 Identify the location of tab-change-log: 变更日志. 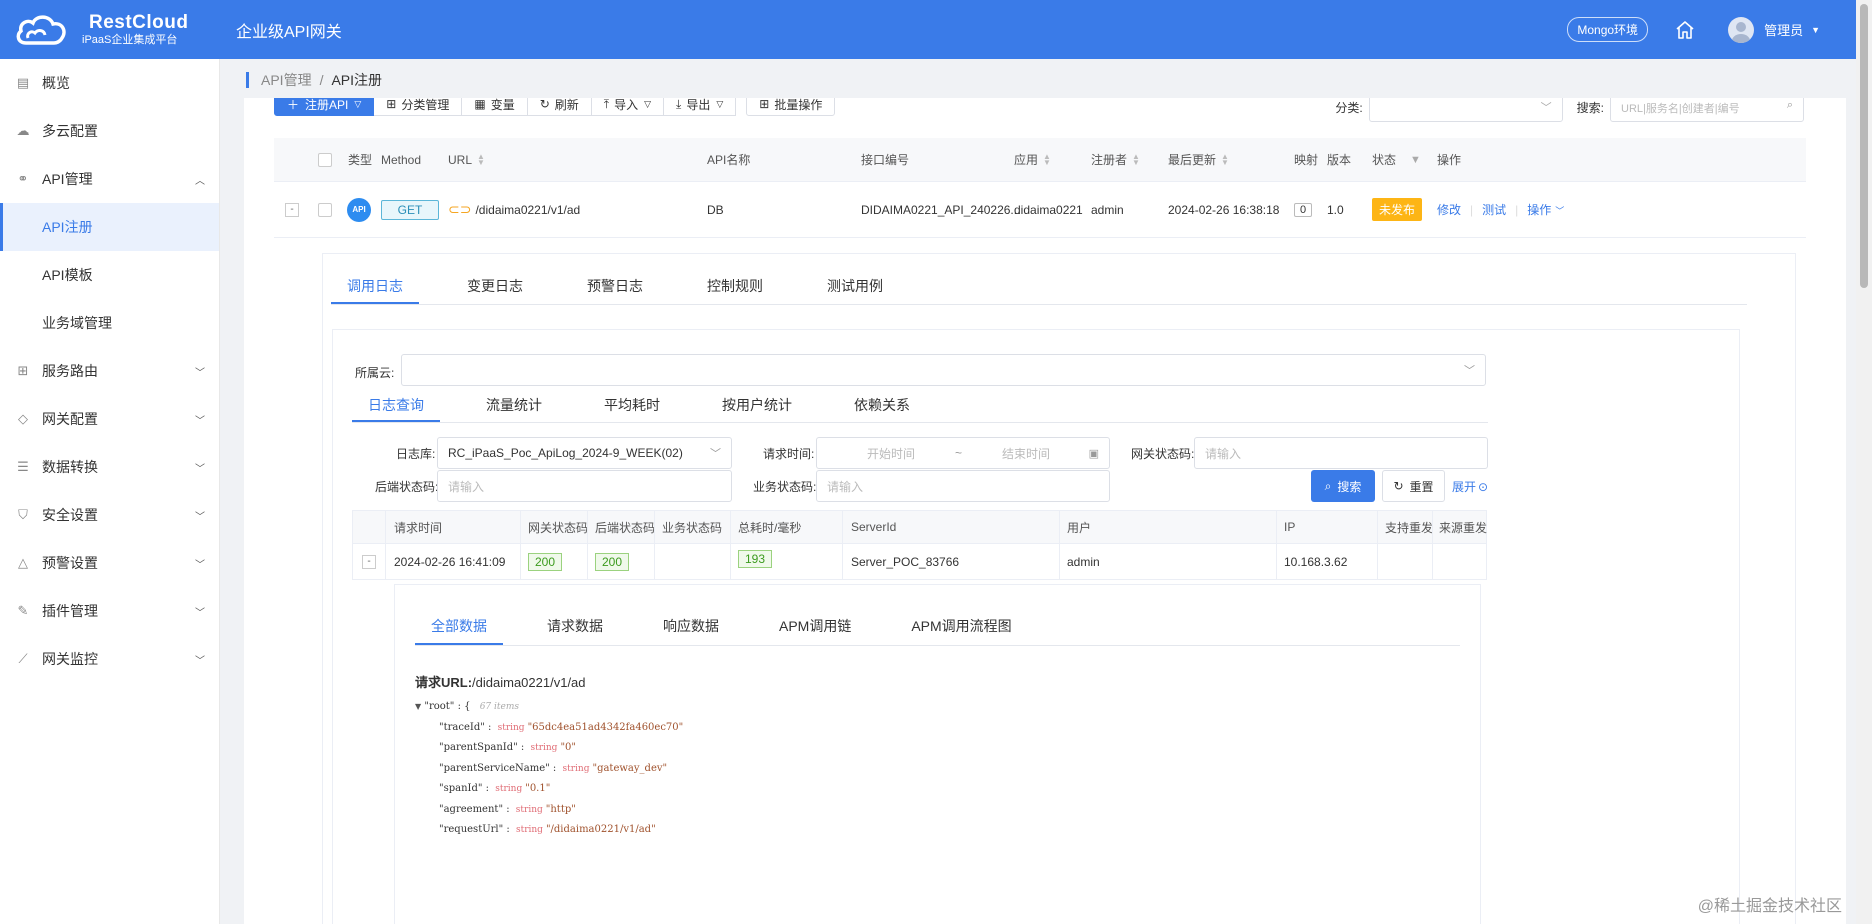
(495, 286).